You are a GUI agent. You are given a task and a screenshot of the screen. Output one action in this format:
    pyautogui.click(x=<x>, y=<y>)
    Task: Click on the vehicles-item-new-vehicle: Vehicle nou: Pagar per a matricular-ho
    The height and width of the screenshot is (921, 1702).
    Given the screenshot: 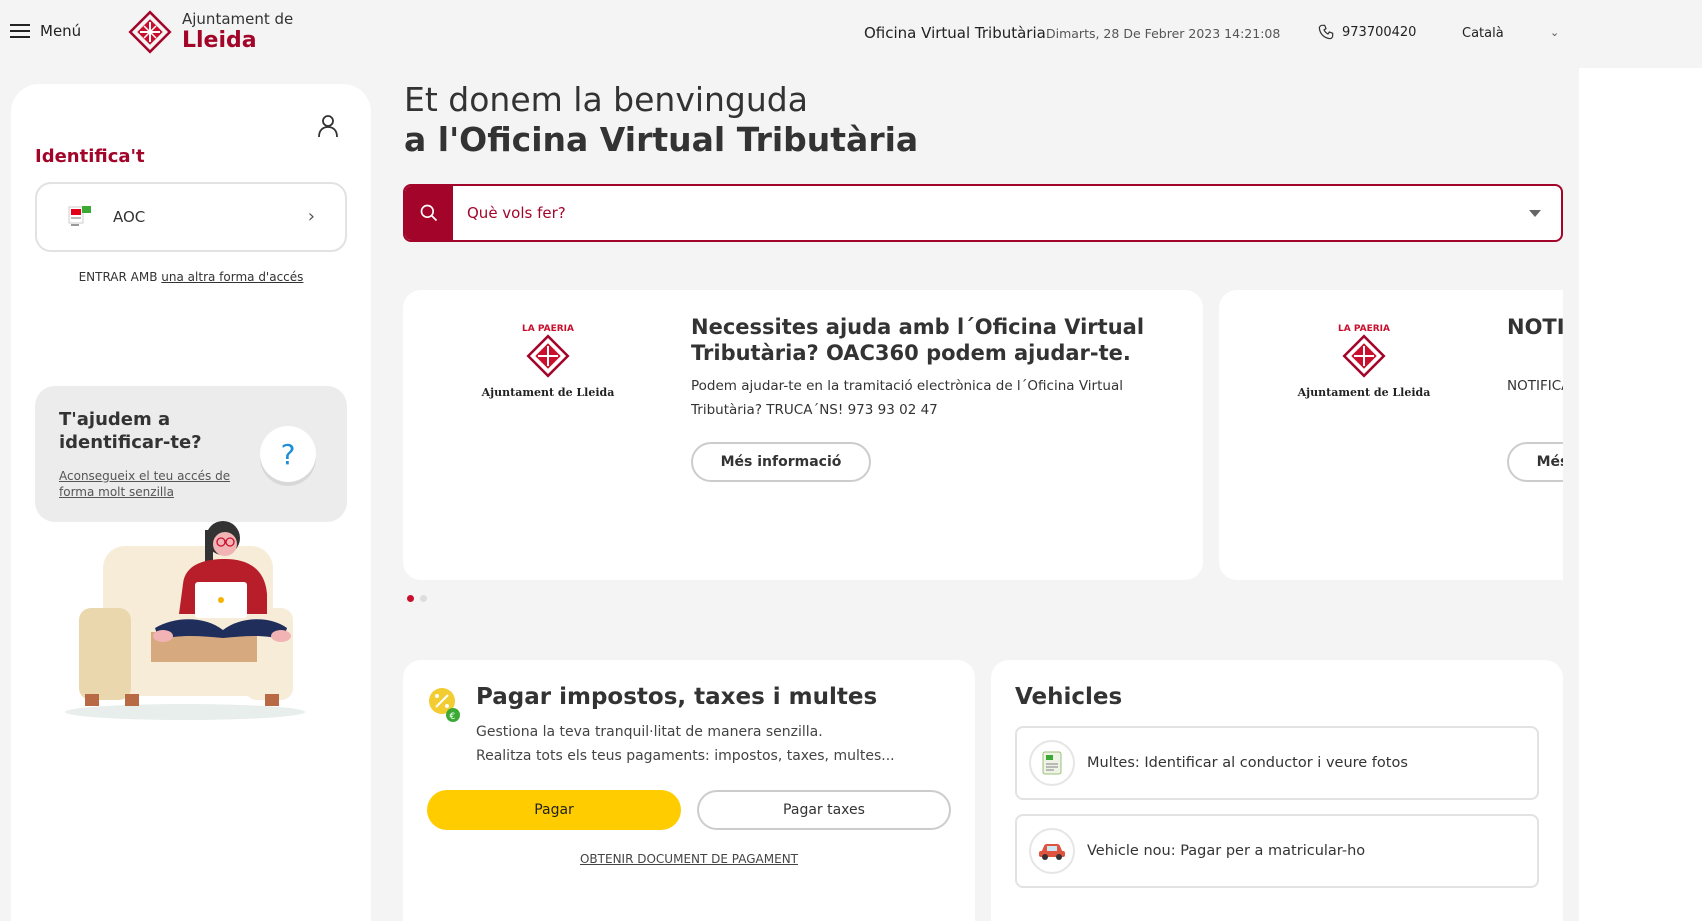 What is the action you would take?
    pyautogui.click(x=1277, y=851)
    